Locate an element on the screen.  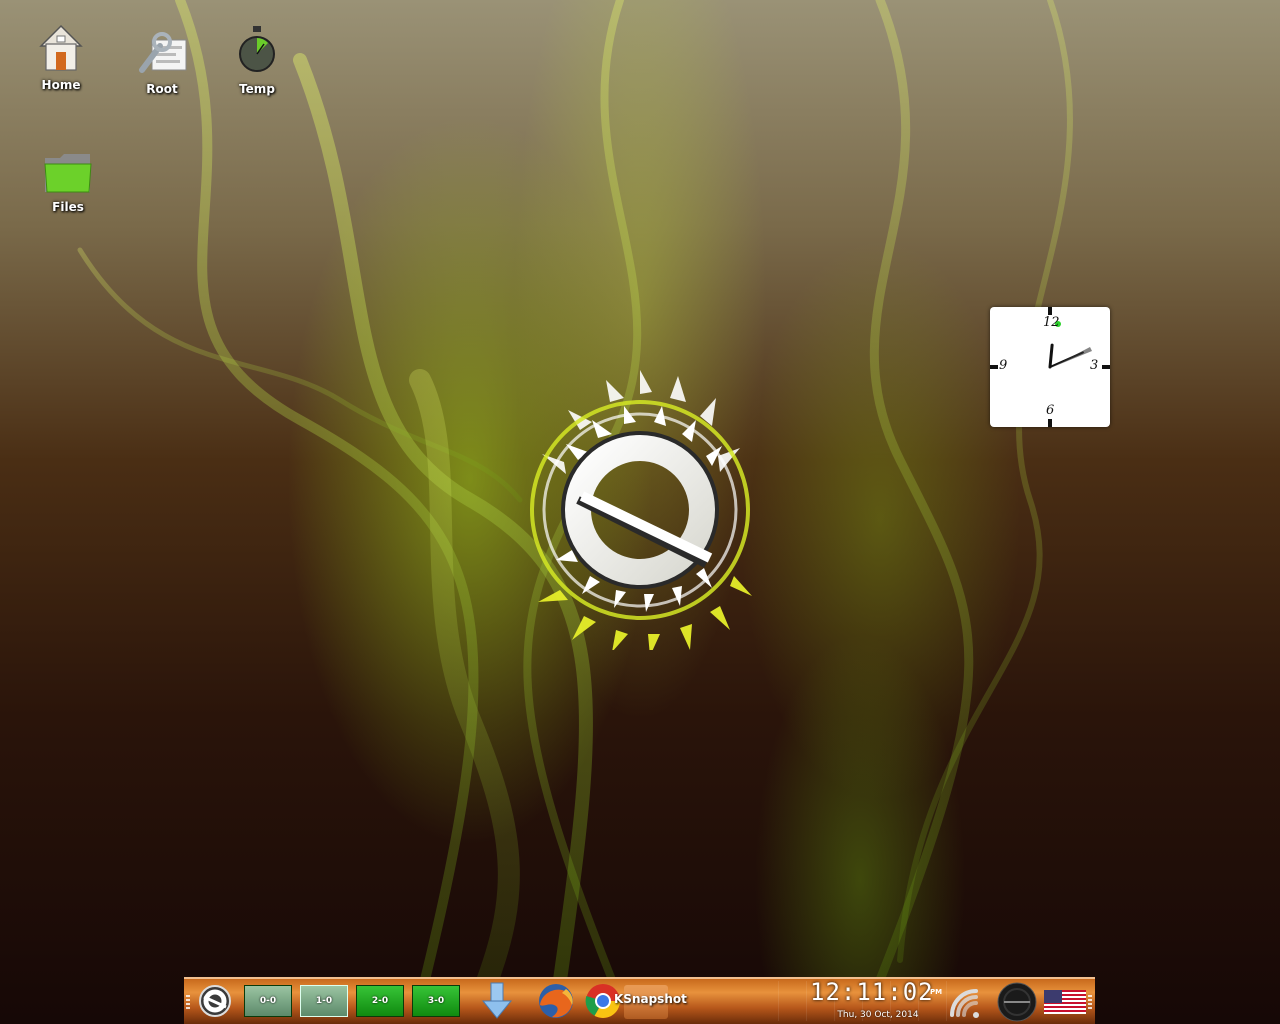
shelf-left-grip is located at coordinates (188, 1002).